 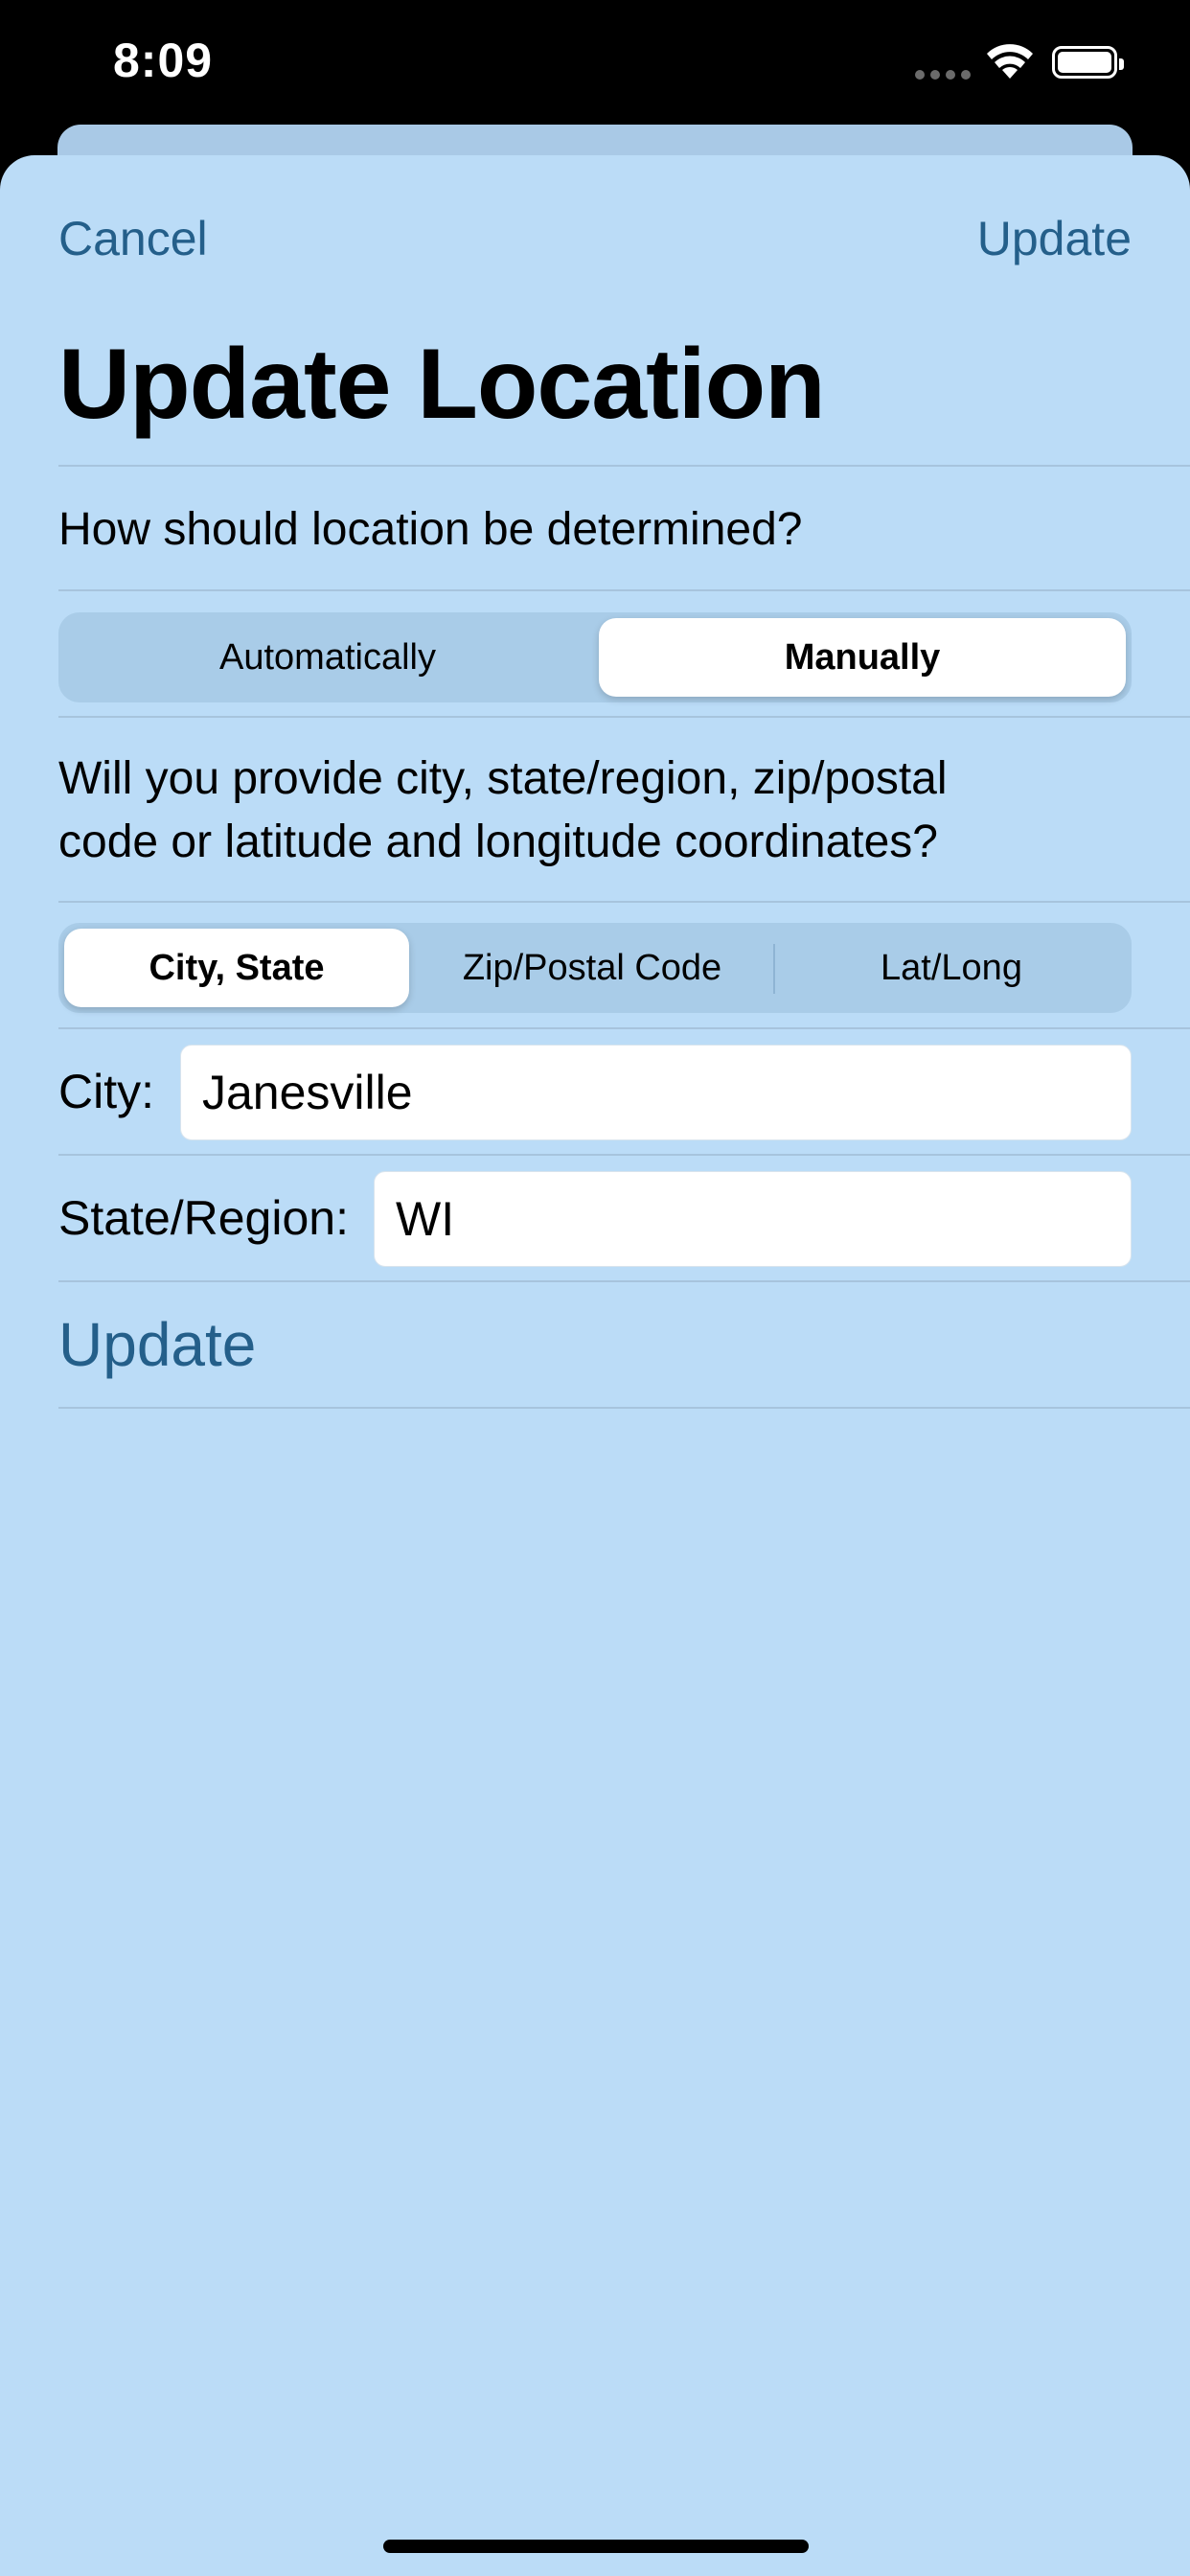 What do you see at coordinates (595, 67) in the screenshot?
I see `status-bar: 8:09` at bounding box center [595, 67].